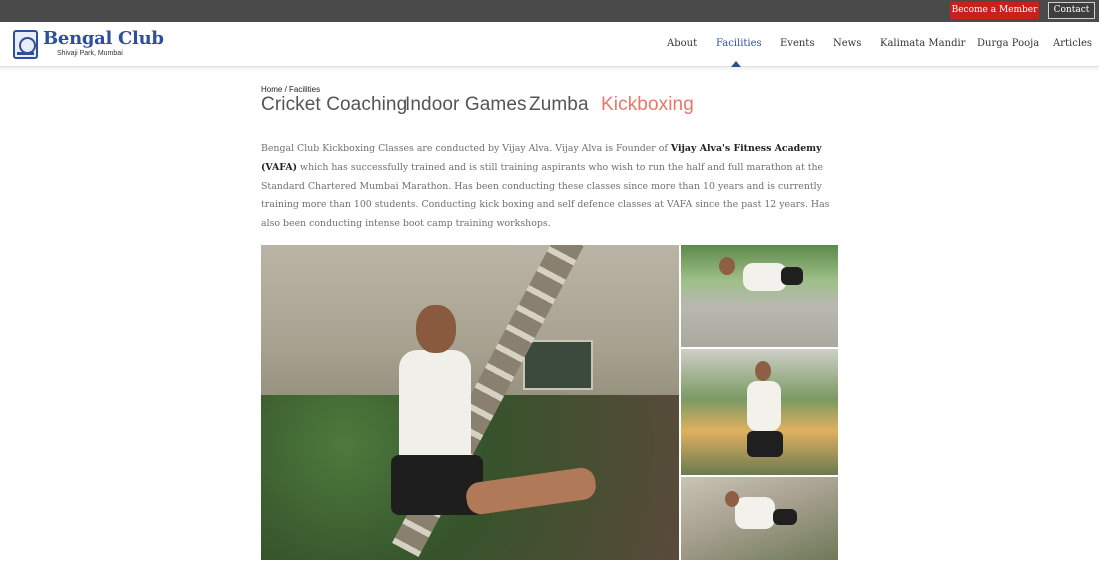  Describe the element at coordinates (994, 10) in the screenshot. I see `become-member-button: Become a Member` at that location.